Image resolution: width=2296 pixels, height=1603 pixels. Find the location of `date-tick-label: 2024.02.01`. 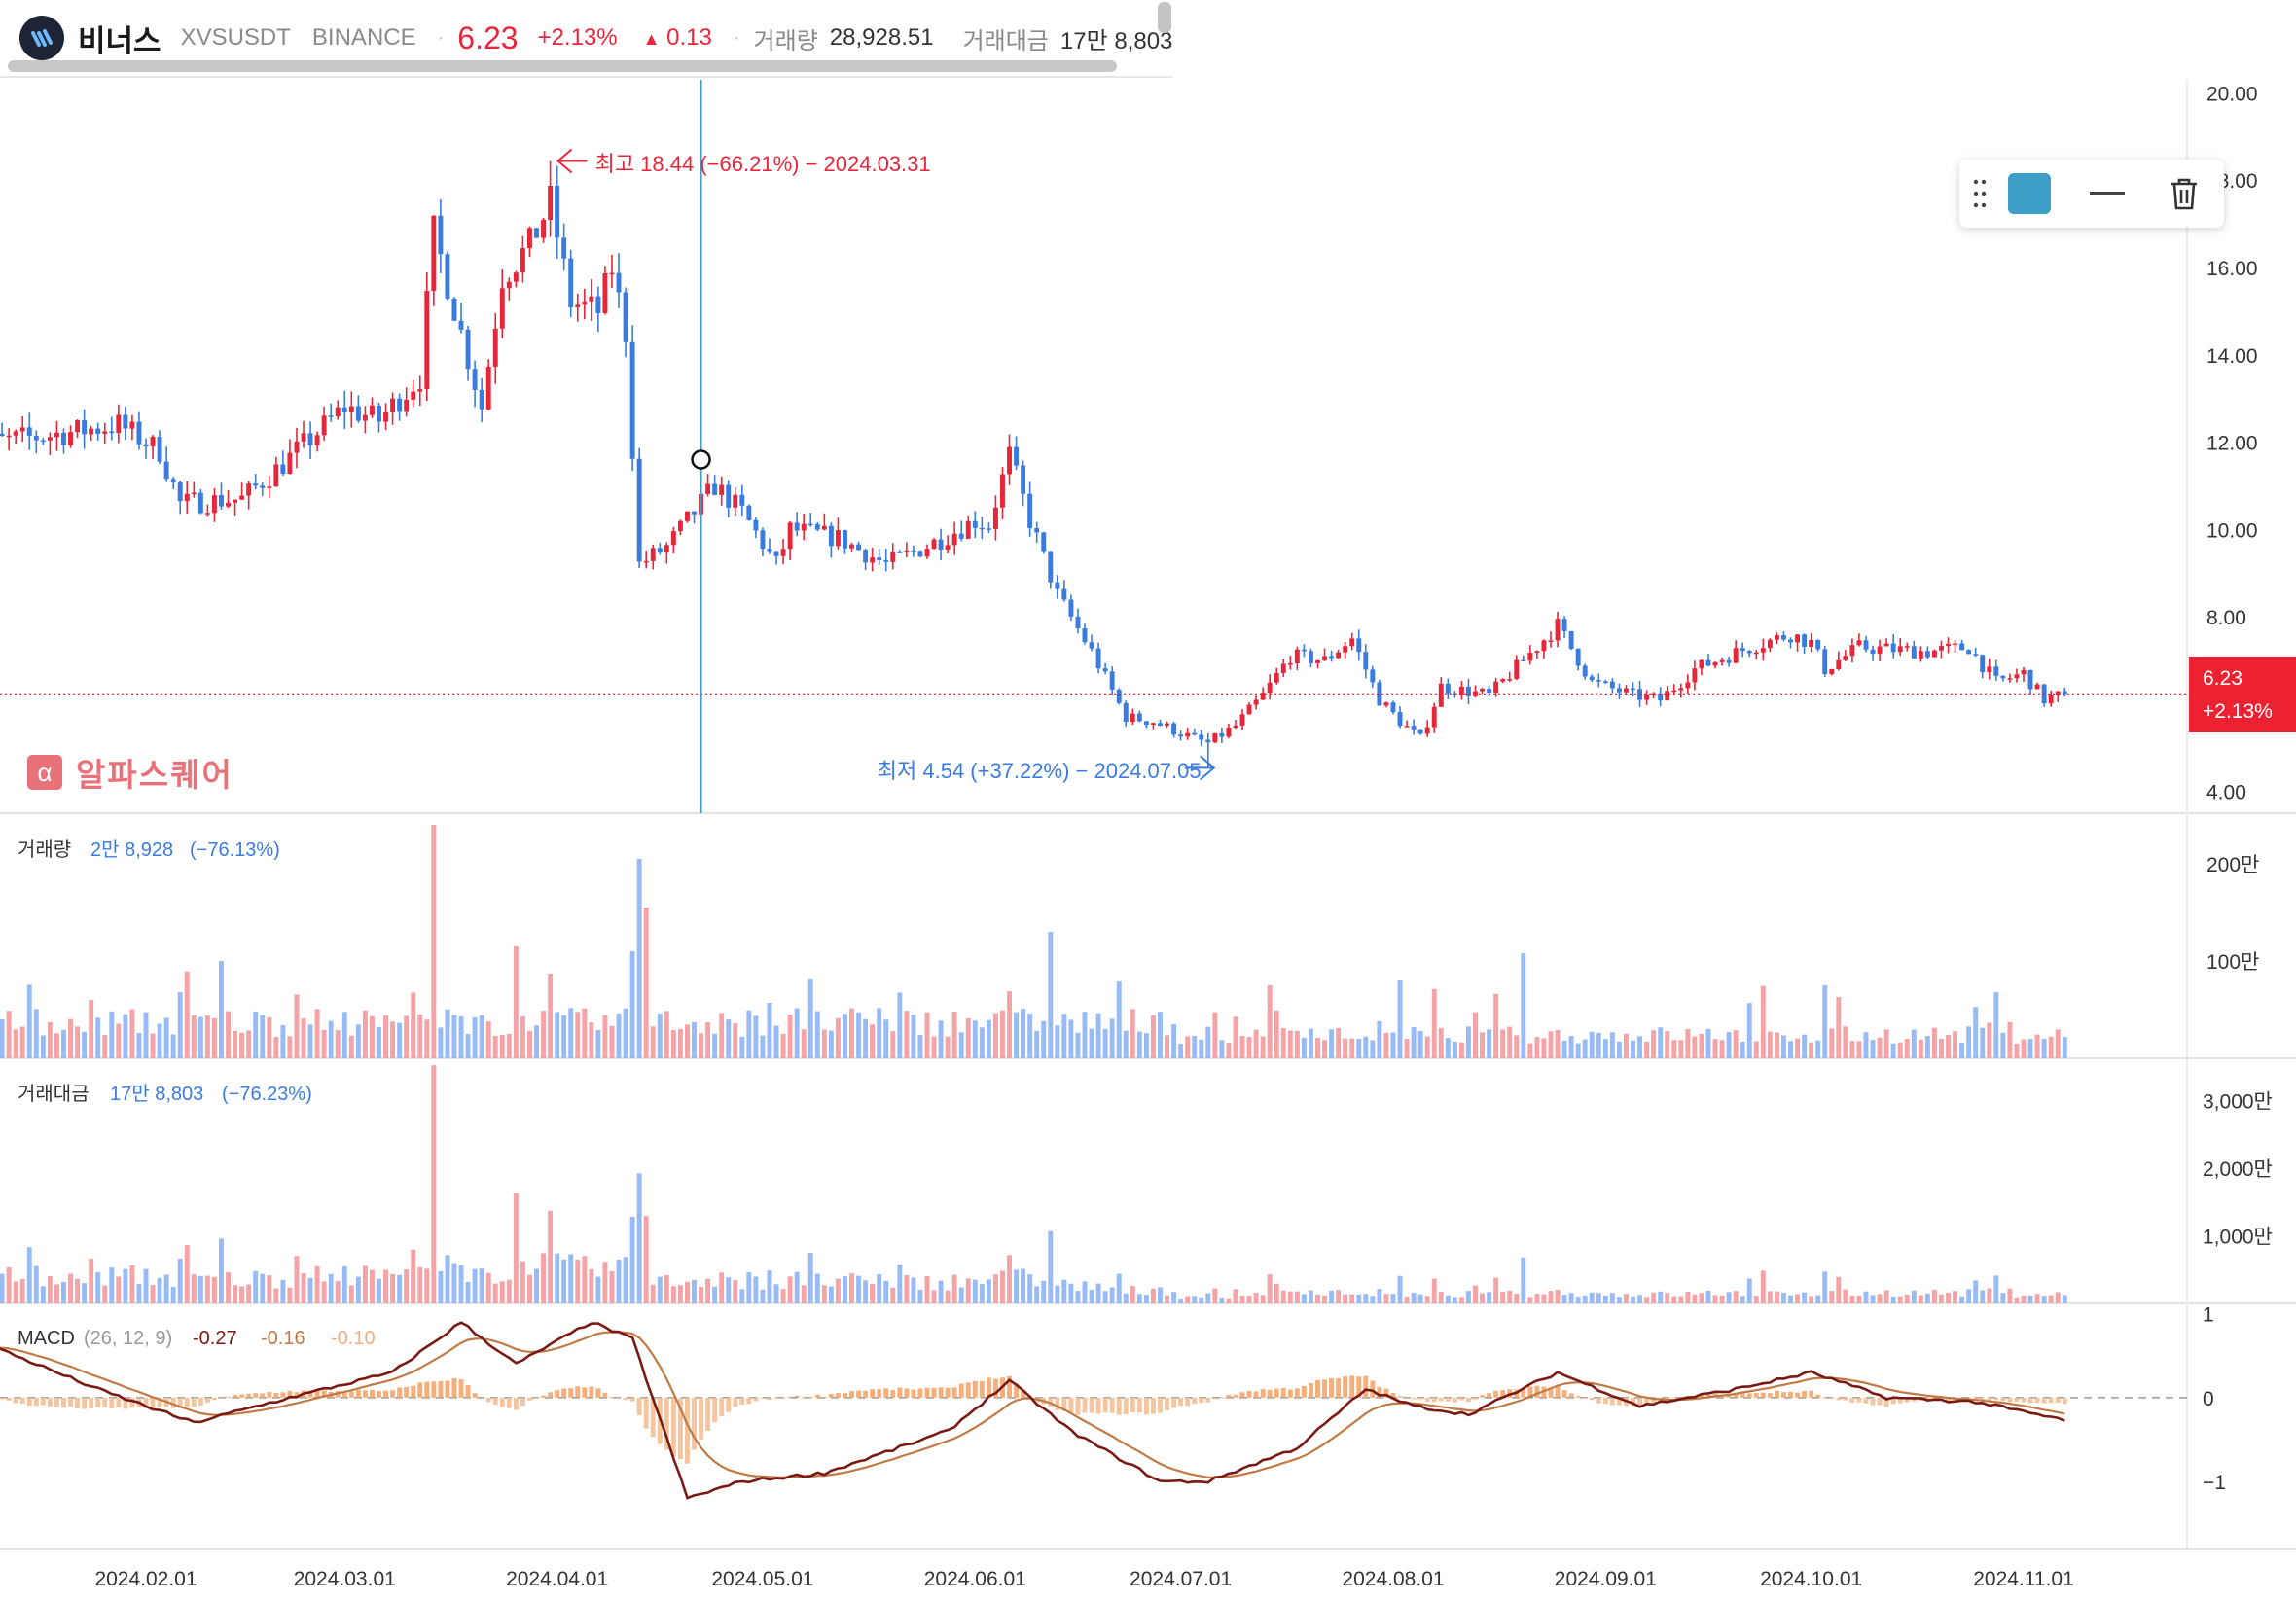

date-tick-label: 2024.02.01 is located at coordinates (145, 1579).